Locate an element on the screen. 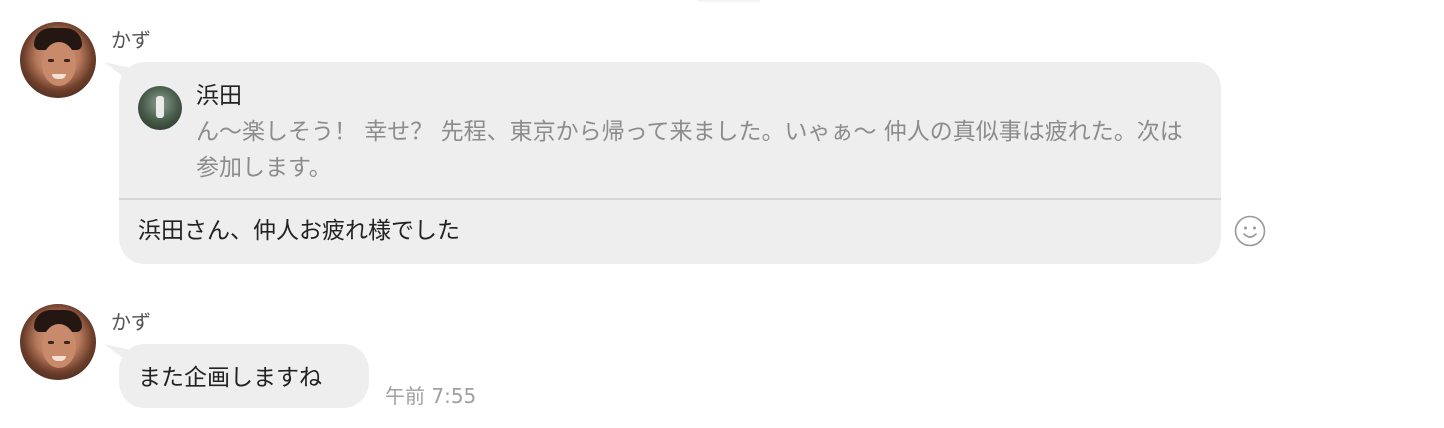 The width and height of the screenshot is (1444, 428). message-bubble: また企画しますね is located at coordinates (244, 376).